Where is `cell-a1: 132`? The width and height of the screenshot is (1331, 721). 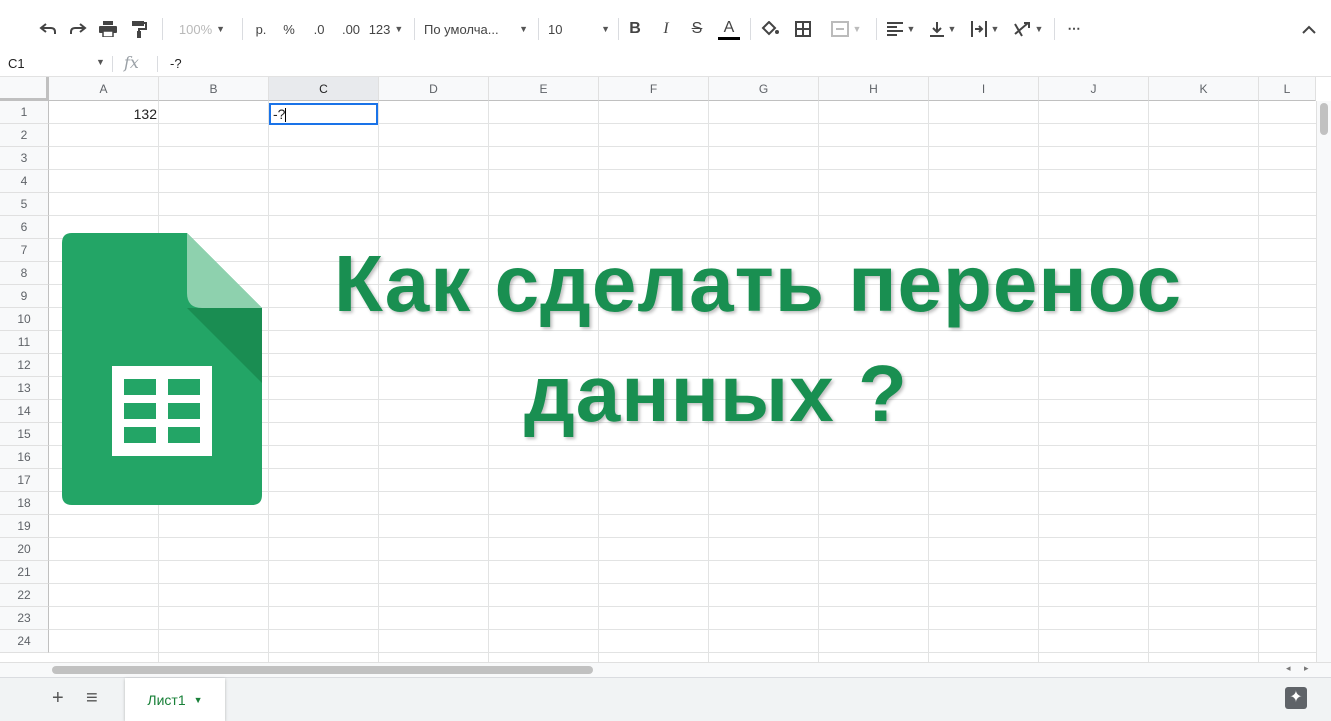
cell-a1: 132 is located at coordinates (103, 114).